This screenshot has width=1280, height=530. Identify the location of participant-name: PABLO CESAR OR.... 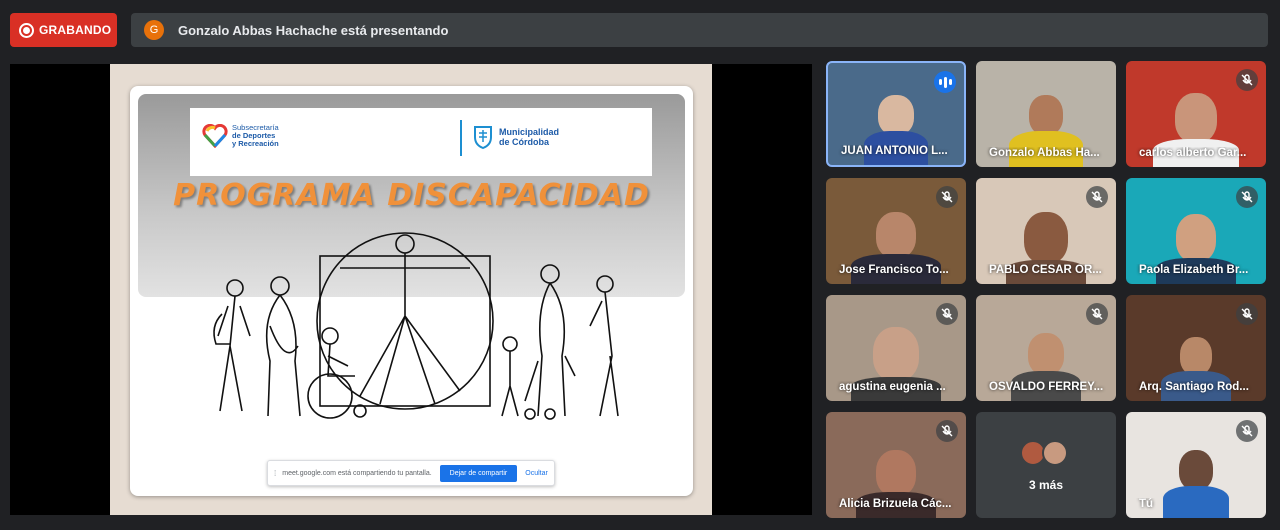
(1045, 270).